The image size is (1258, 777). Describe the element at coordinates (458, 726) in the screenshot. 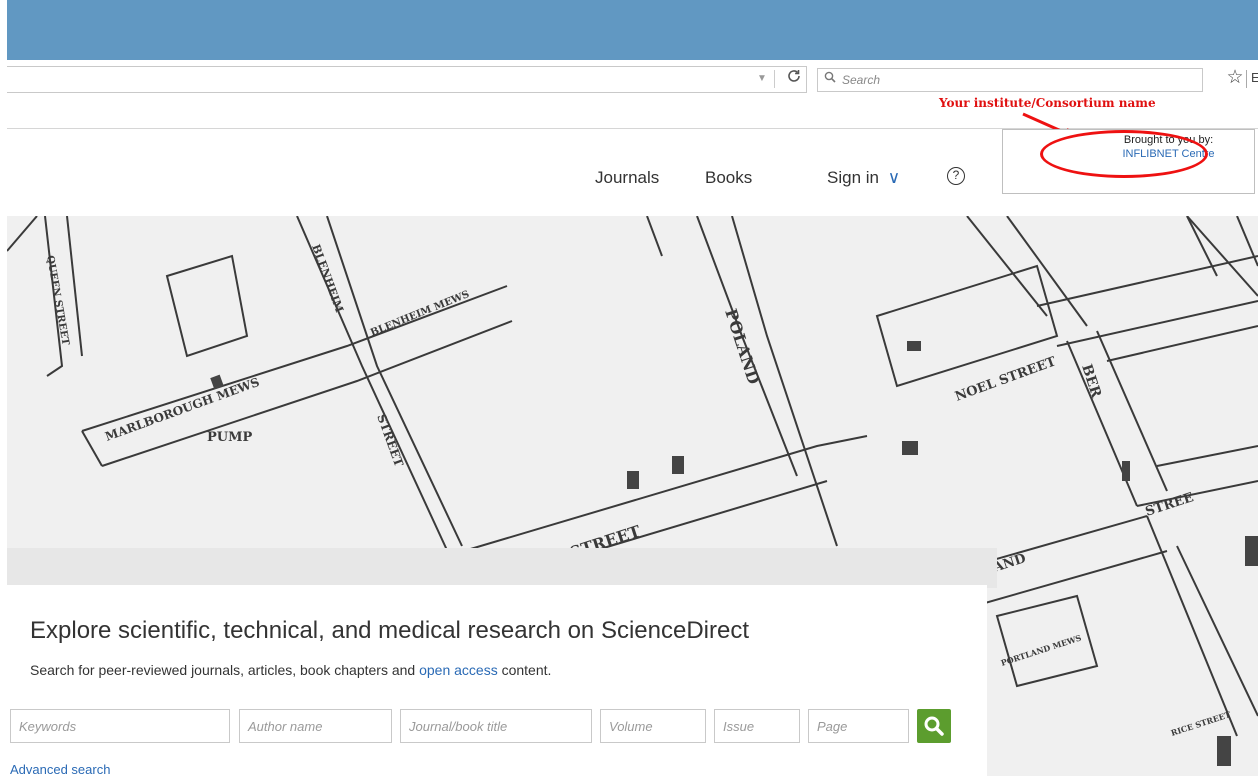

I see `journal-title-placeholder: Journal/book title` at that location.